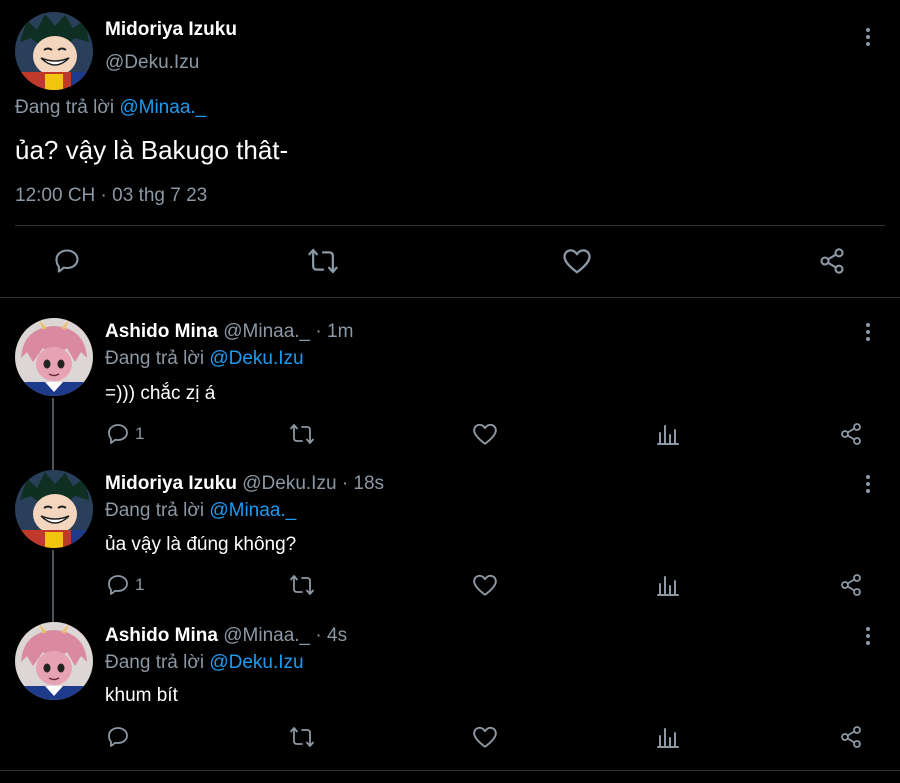 Image resolution: width=900 pixels, height=783 pixels. What do you see at coordinates (160, 393) in the screenshot?
I see `reply-text: =))) chắc zị á` at bounding box center [160, 393].